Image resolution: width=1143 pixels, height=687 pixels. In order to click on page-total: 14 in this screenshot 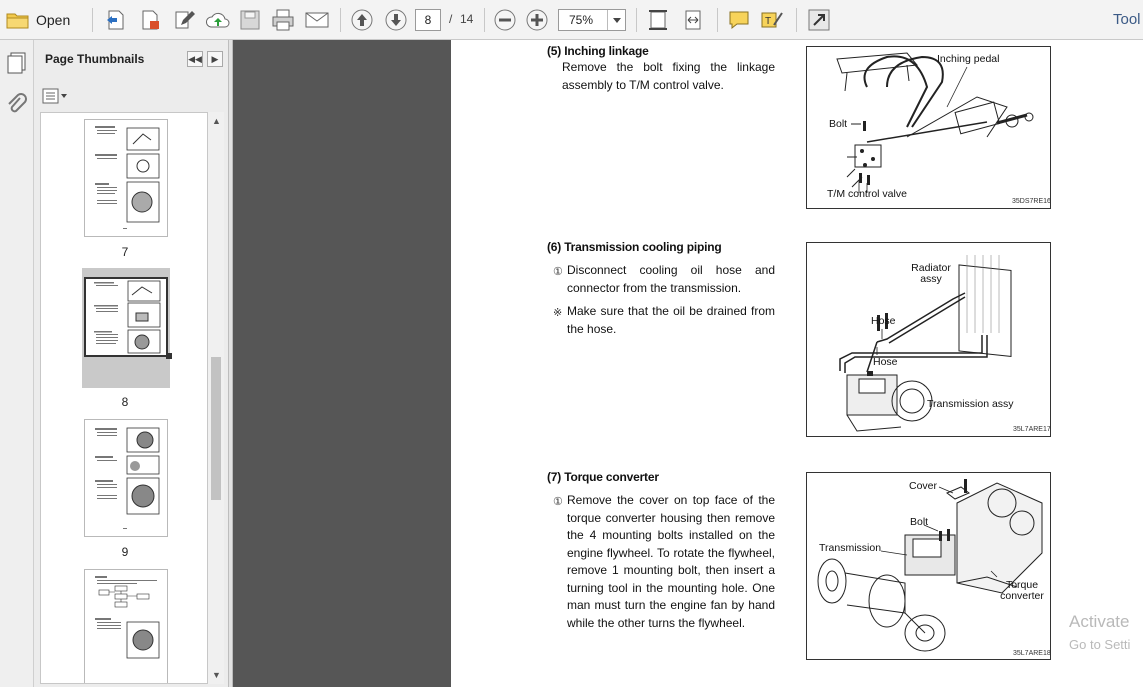, I will do `click(467, 19)`.